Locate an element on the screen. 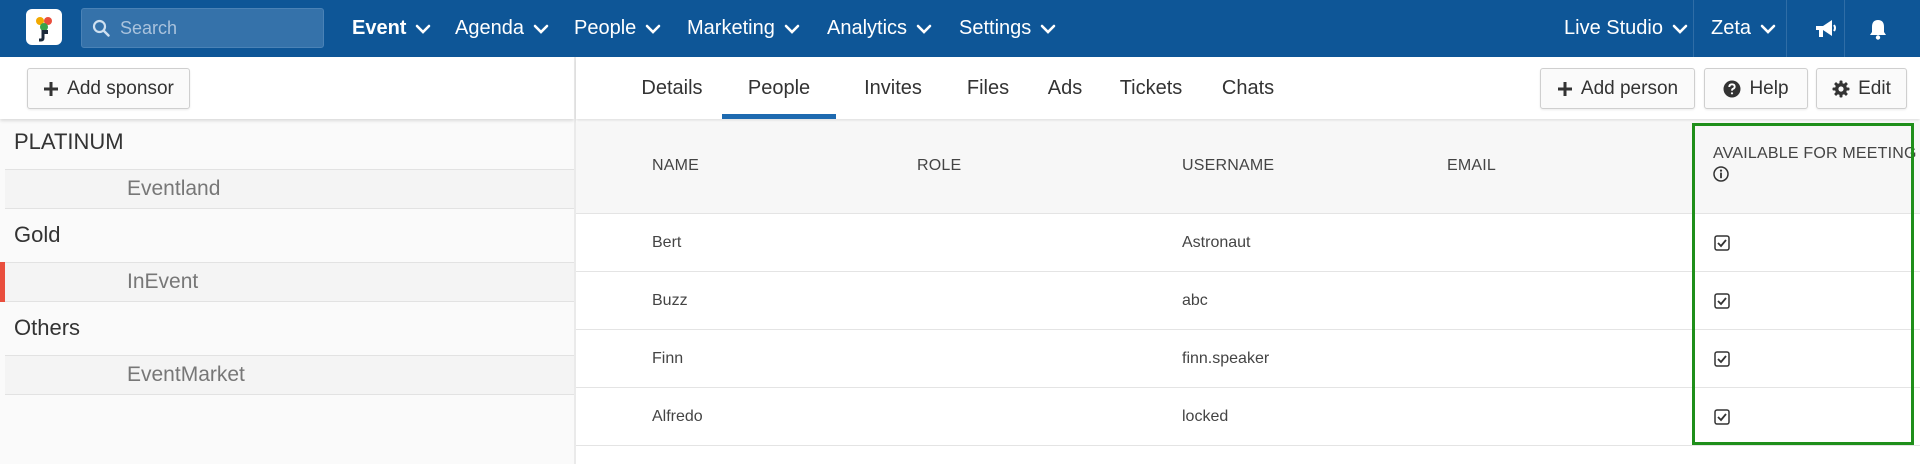  tab-details: Details is located at coordinates (672, 88).